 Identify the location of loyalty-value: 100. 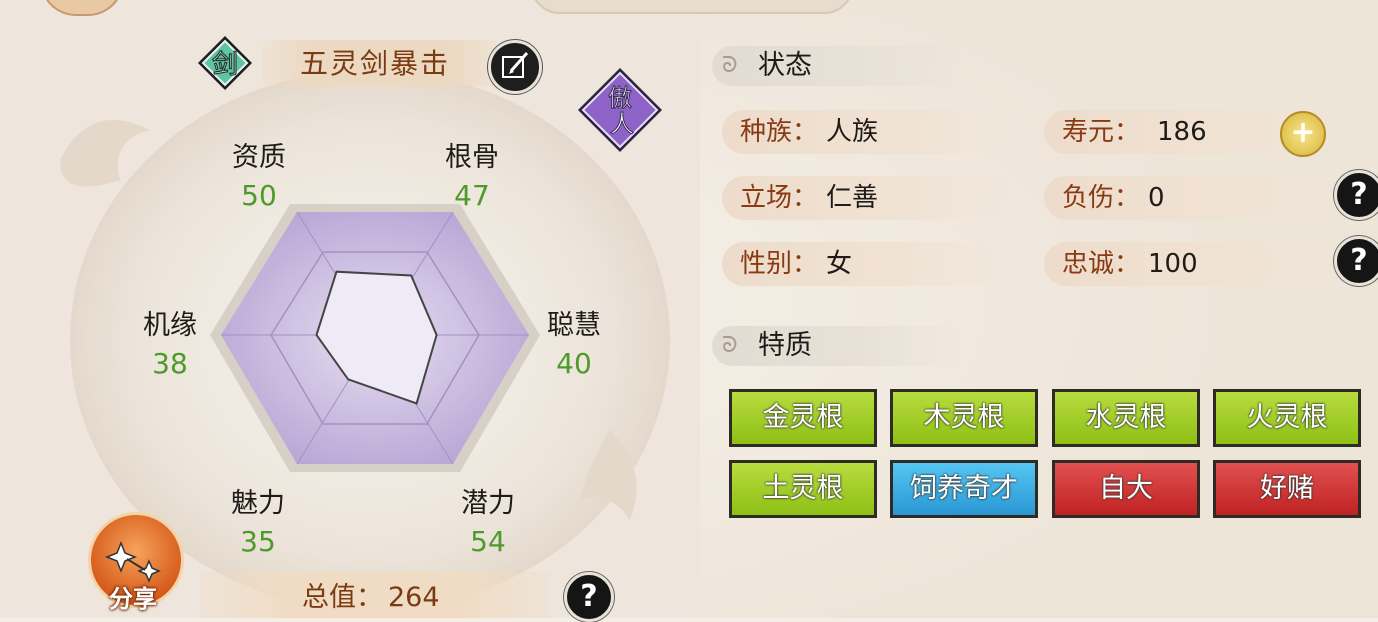
(1173, 264).